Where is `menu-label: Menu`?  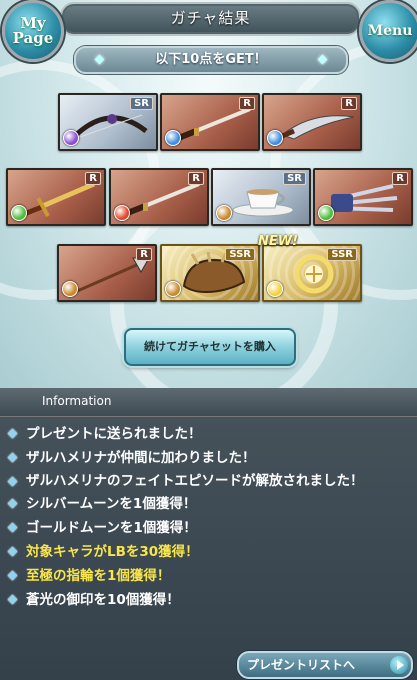 menu-label: Menu is located at coordinates (390, 30).